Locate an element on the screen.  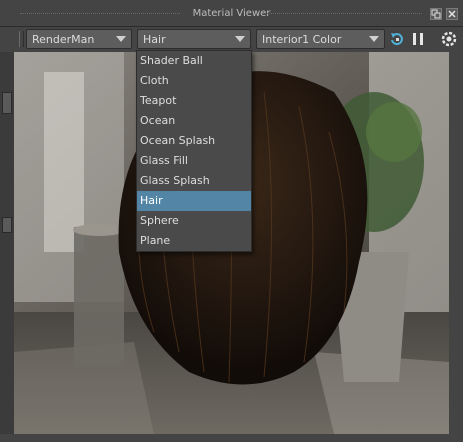
shape-select: Hair is located at coordinates (194, 39).